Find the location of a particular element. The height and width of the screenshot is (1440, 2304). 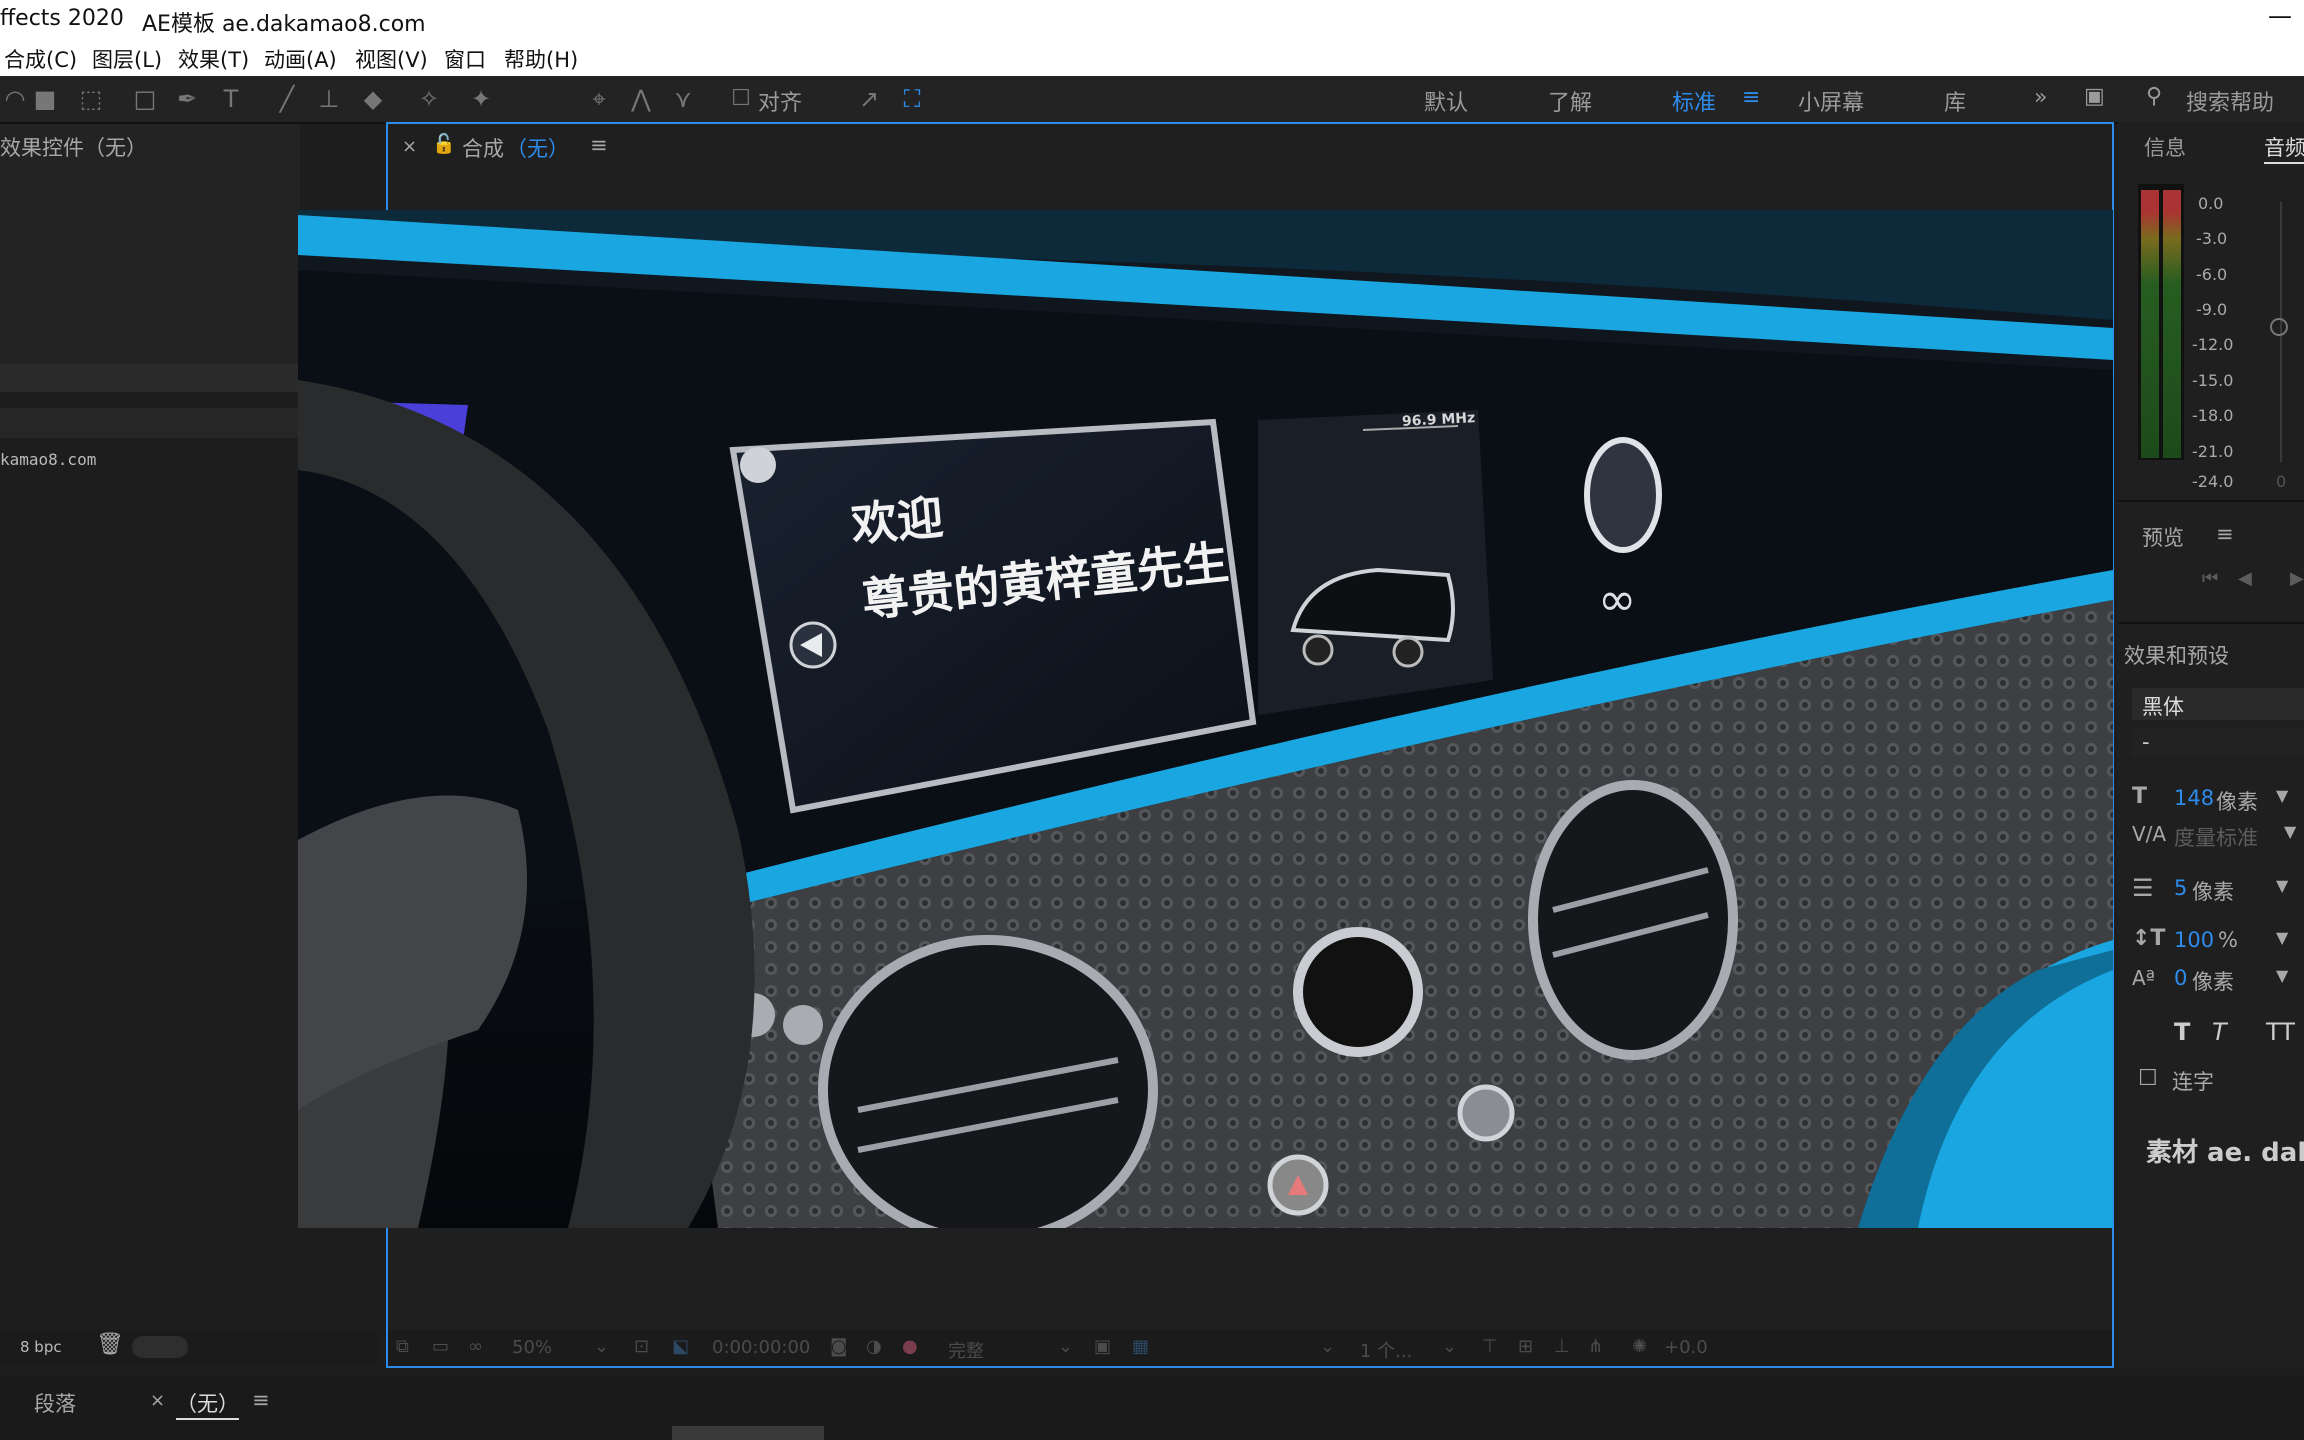

pen-tool-icon: ✒ is located at coordinates (187, 99).